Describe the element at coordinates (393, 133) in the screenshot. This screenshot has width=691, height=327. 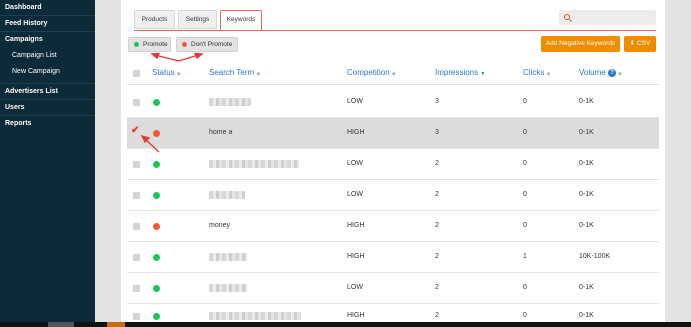
I see `table-row-selected: ✔ home a HIGH 3 0 0-1K` at that location.